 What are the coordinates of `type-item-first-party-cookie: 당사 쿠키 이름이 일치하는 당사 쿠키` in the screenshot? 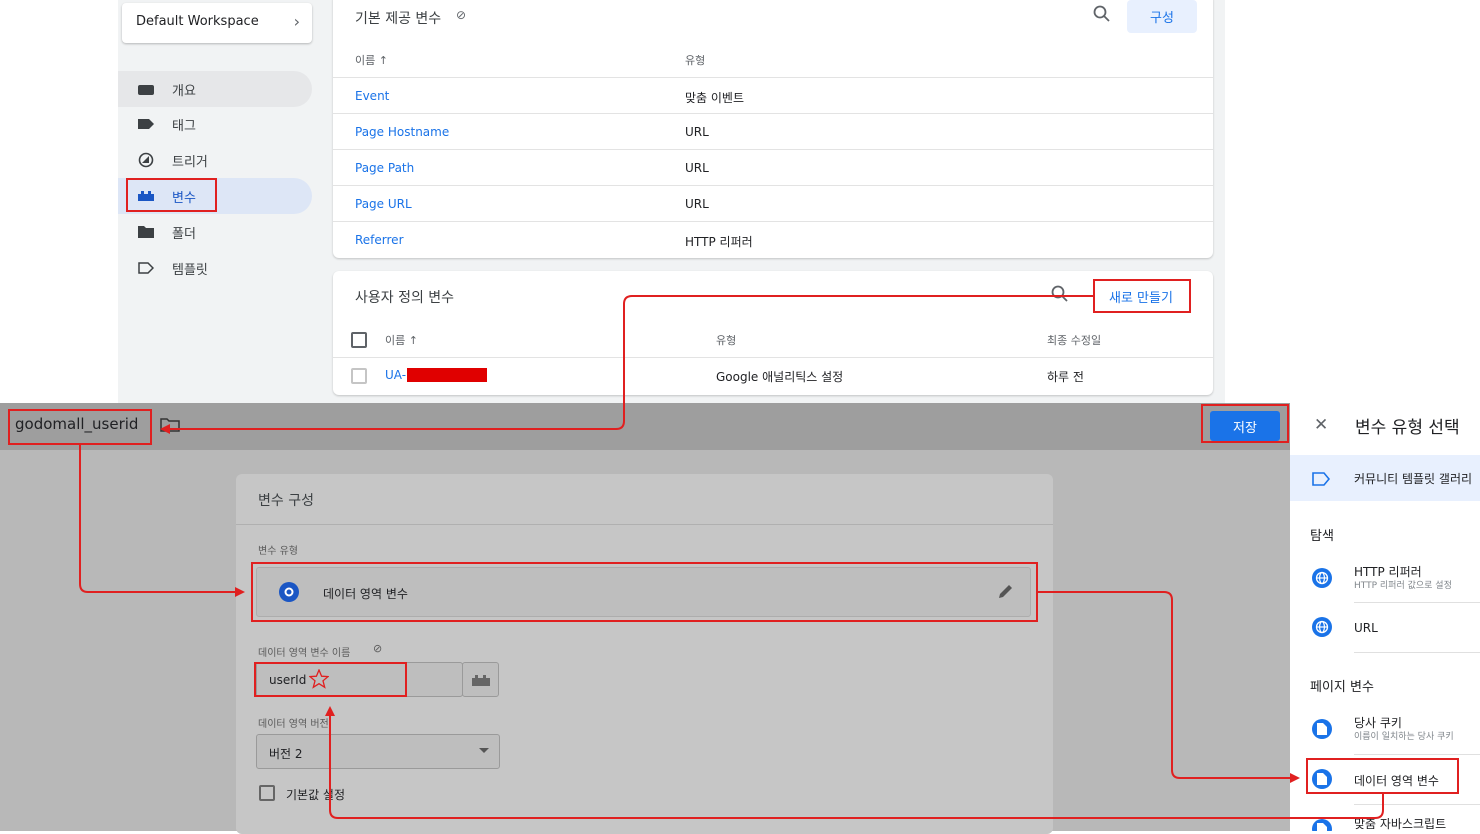 It's located at (1385, 730).